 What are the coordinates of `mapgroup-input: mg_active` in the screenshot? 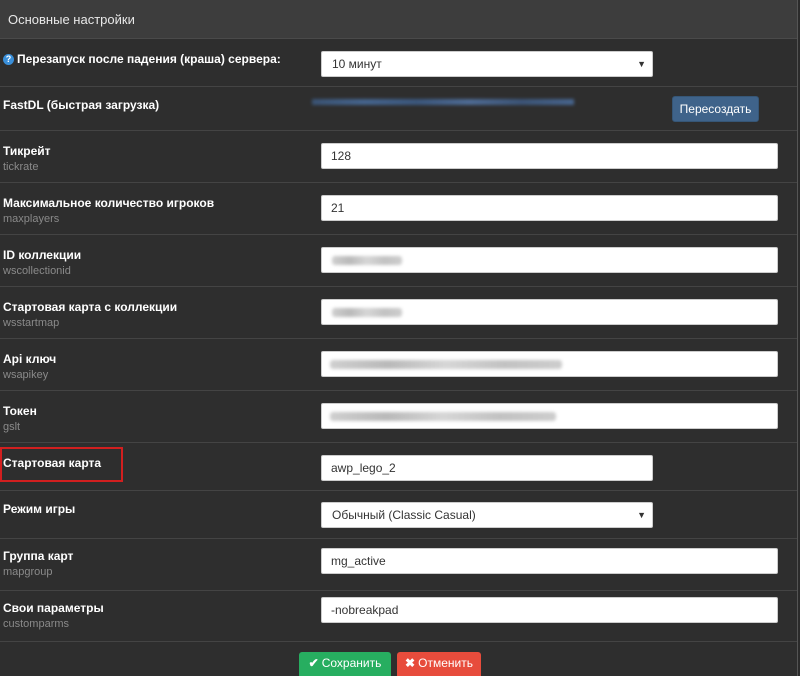 It's located at (549, 561).